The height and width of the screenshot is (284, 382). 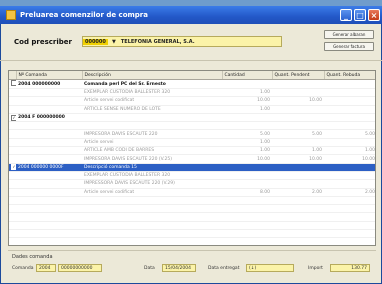 I want to click on maximize-icon: □, so click(x=360, y=15).